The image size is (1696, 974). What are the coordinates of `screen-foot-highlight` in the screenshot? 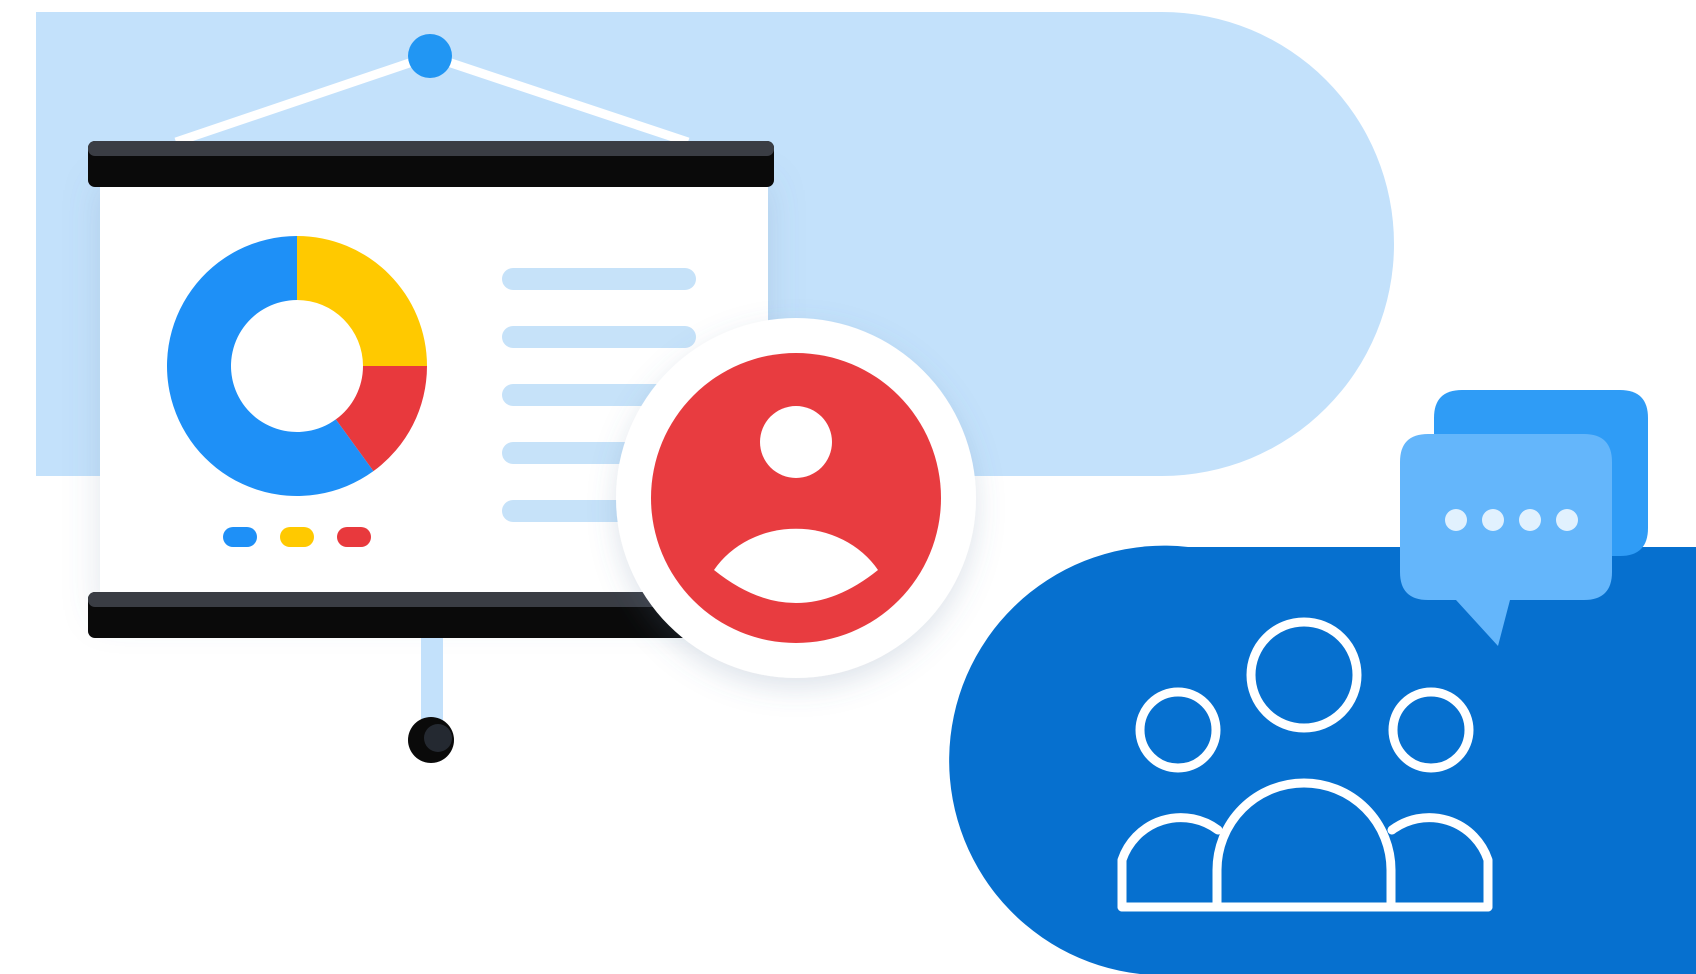 It's located at (438, 738).